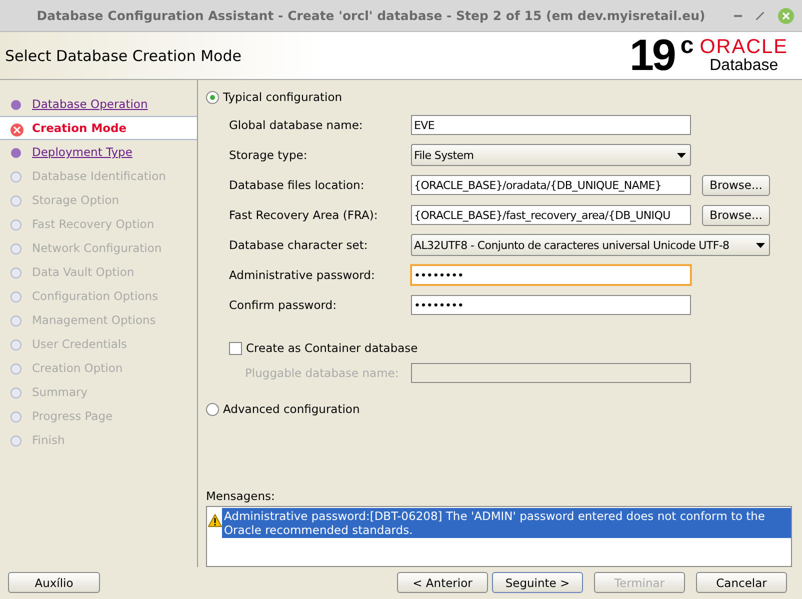 This screenshot has height=599, width=802. I want to click on input-field, so click(551, 373).